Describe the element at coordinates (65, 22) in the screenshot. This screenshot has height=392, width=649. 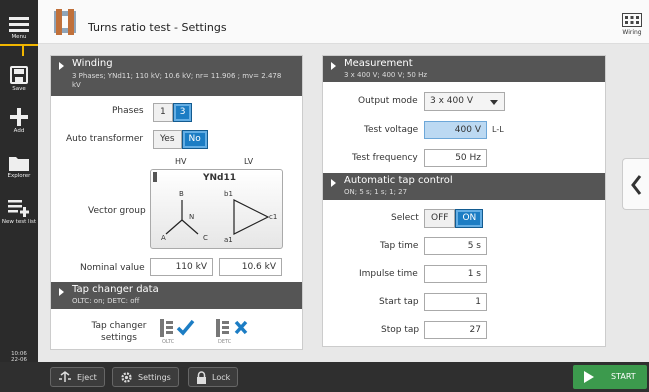
I see `transformer-icon` at that location.